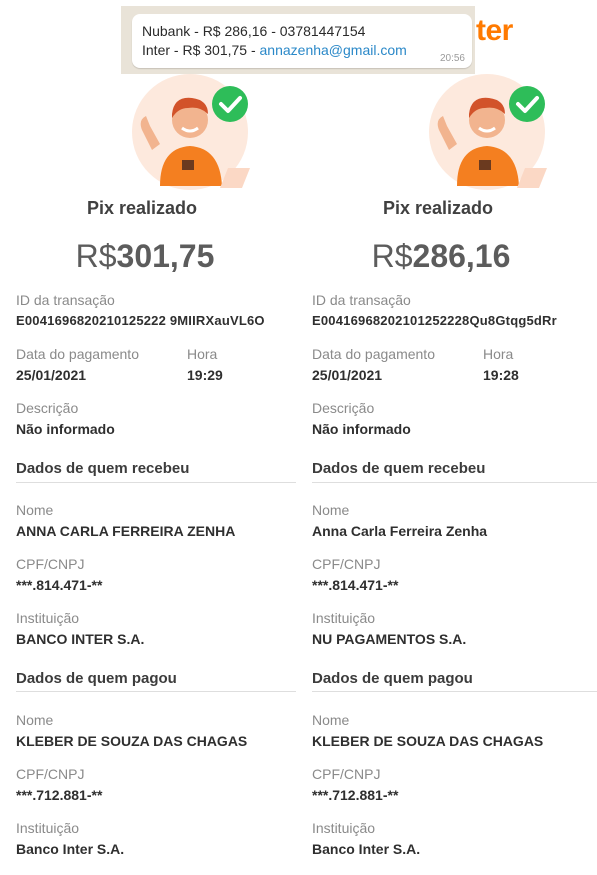 This screenshot has height=875, width=597. Describe the element at coordinates (461, 256) in the screenshot. I see `amount-value: 286,16` at that location.